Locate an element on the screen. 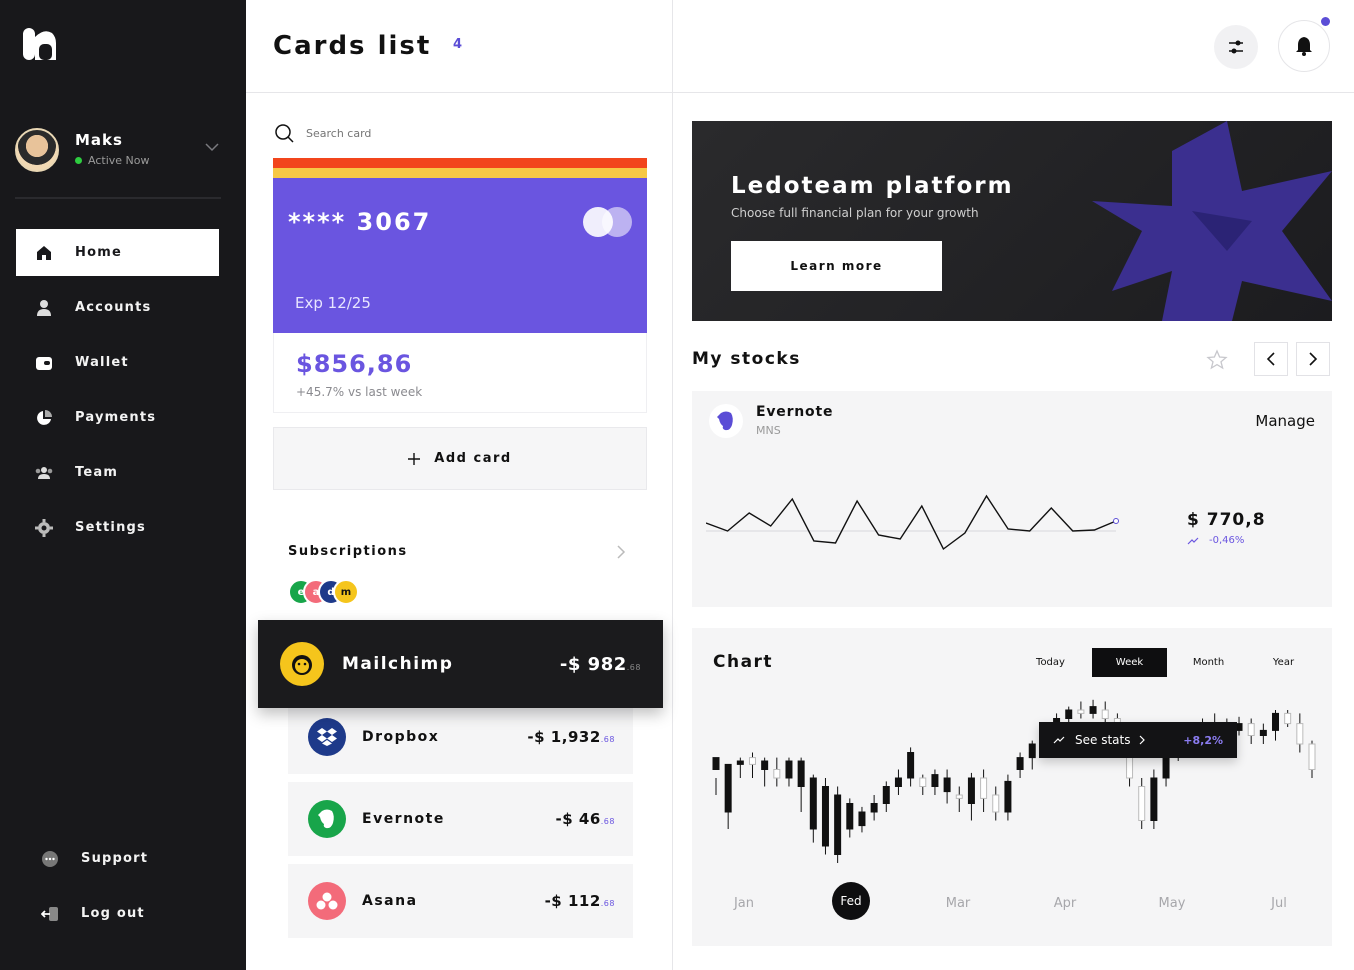 This screenshot has height=970, width=1354. stock-card: Evernote MNS Manage $ 770,8 -0,46% is located at coordinates (1012, 499).